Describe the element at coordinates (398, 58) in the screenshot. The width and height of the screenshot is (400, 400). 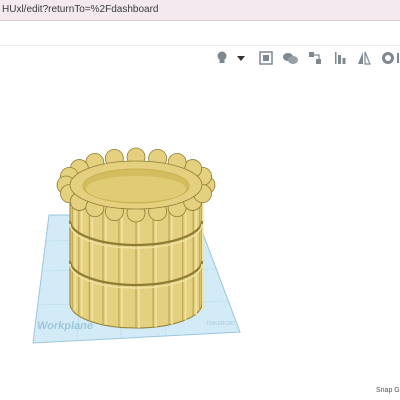
I see `overflow-icon` at that location.